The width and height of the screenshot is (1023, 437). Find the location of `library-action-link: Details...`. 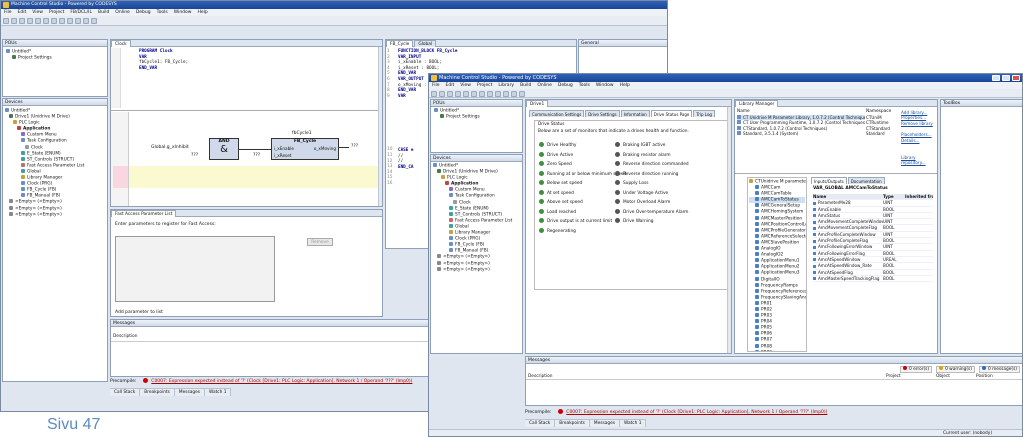

library-action-link: Details... is located at coordinates (919, 140).